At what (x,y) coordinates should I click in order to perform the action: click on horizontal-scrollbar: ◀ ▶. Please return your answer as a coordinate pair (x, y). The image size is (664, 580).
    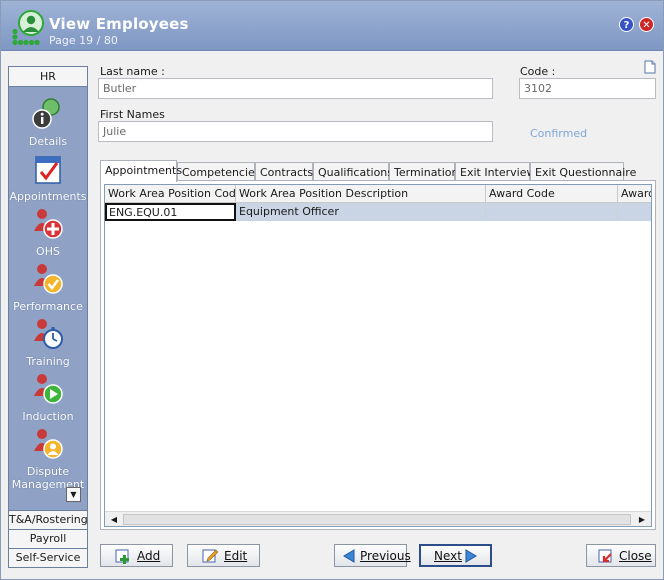
    Looking at the image, I should click on (378, 518).